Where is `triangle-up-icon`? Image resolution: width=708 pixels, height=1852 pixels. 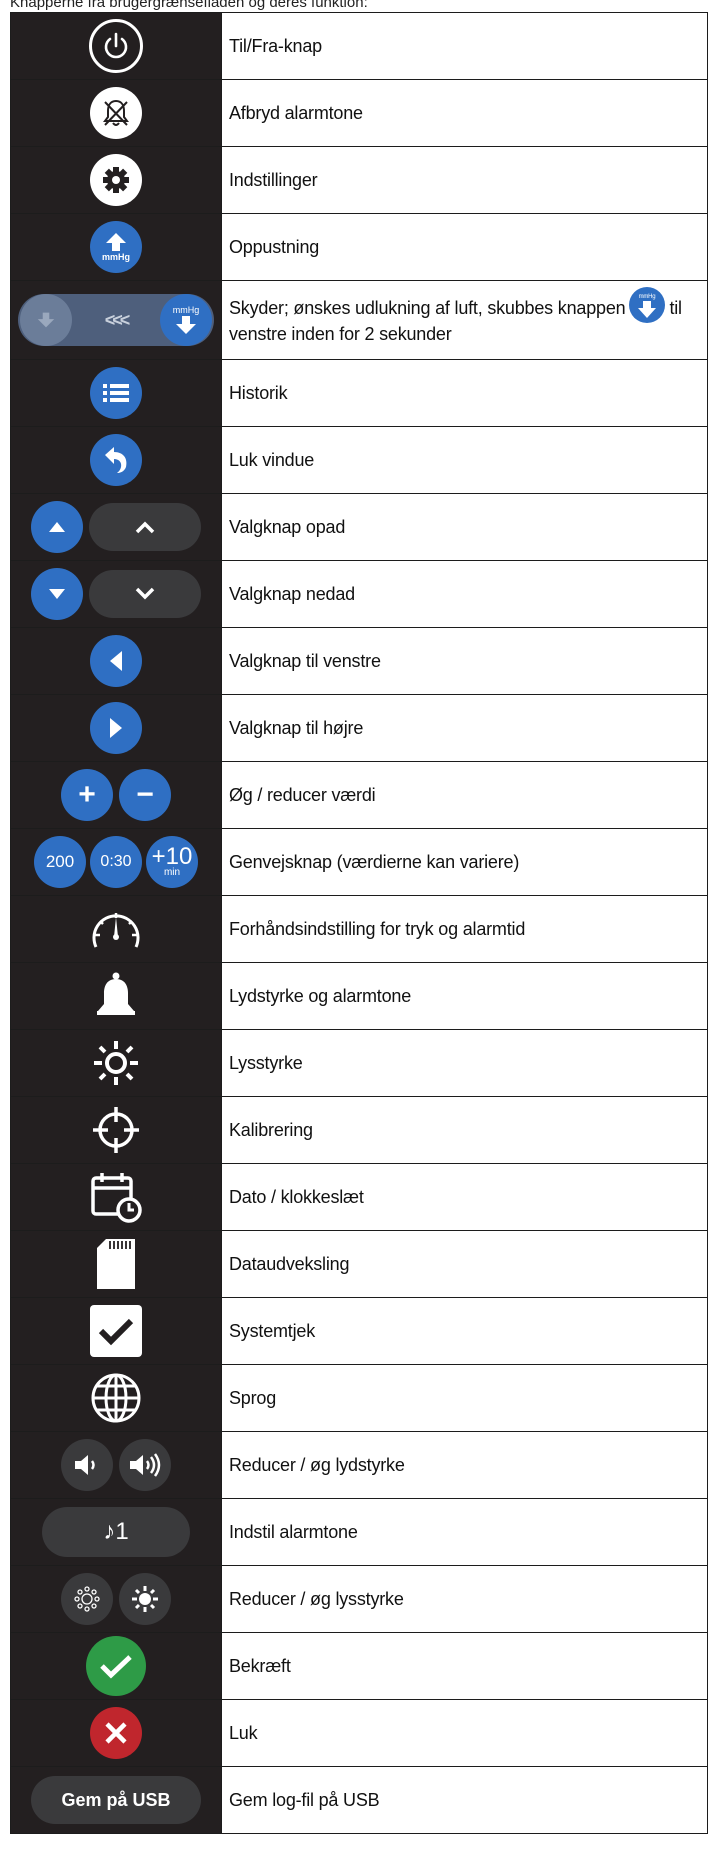 triangle-up-icon is located at coordinates (57, 527).